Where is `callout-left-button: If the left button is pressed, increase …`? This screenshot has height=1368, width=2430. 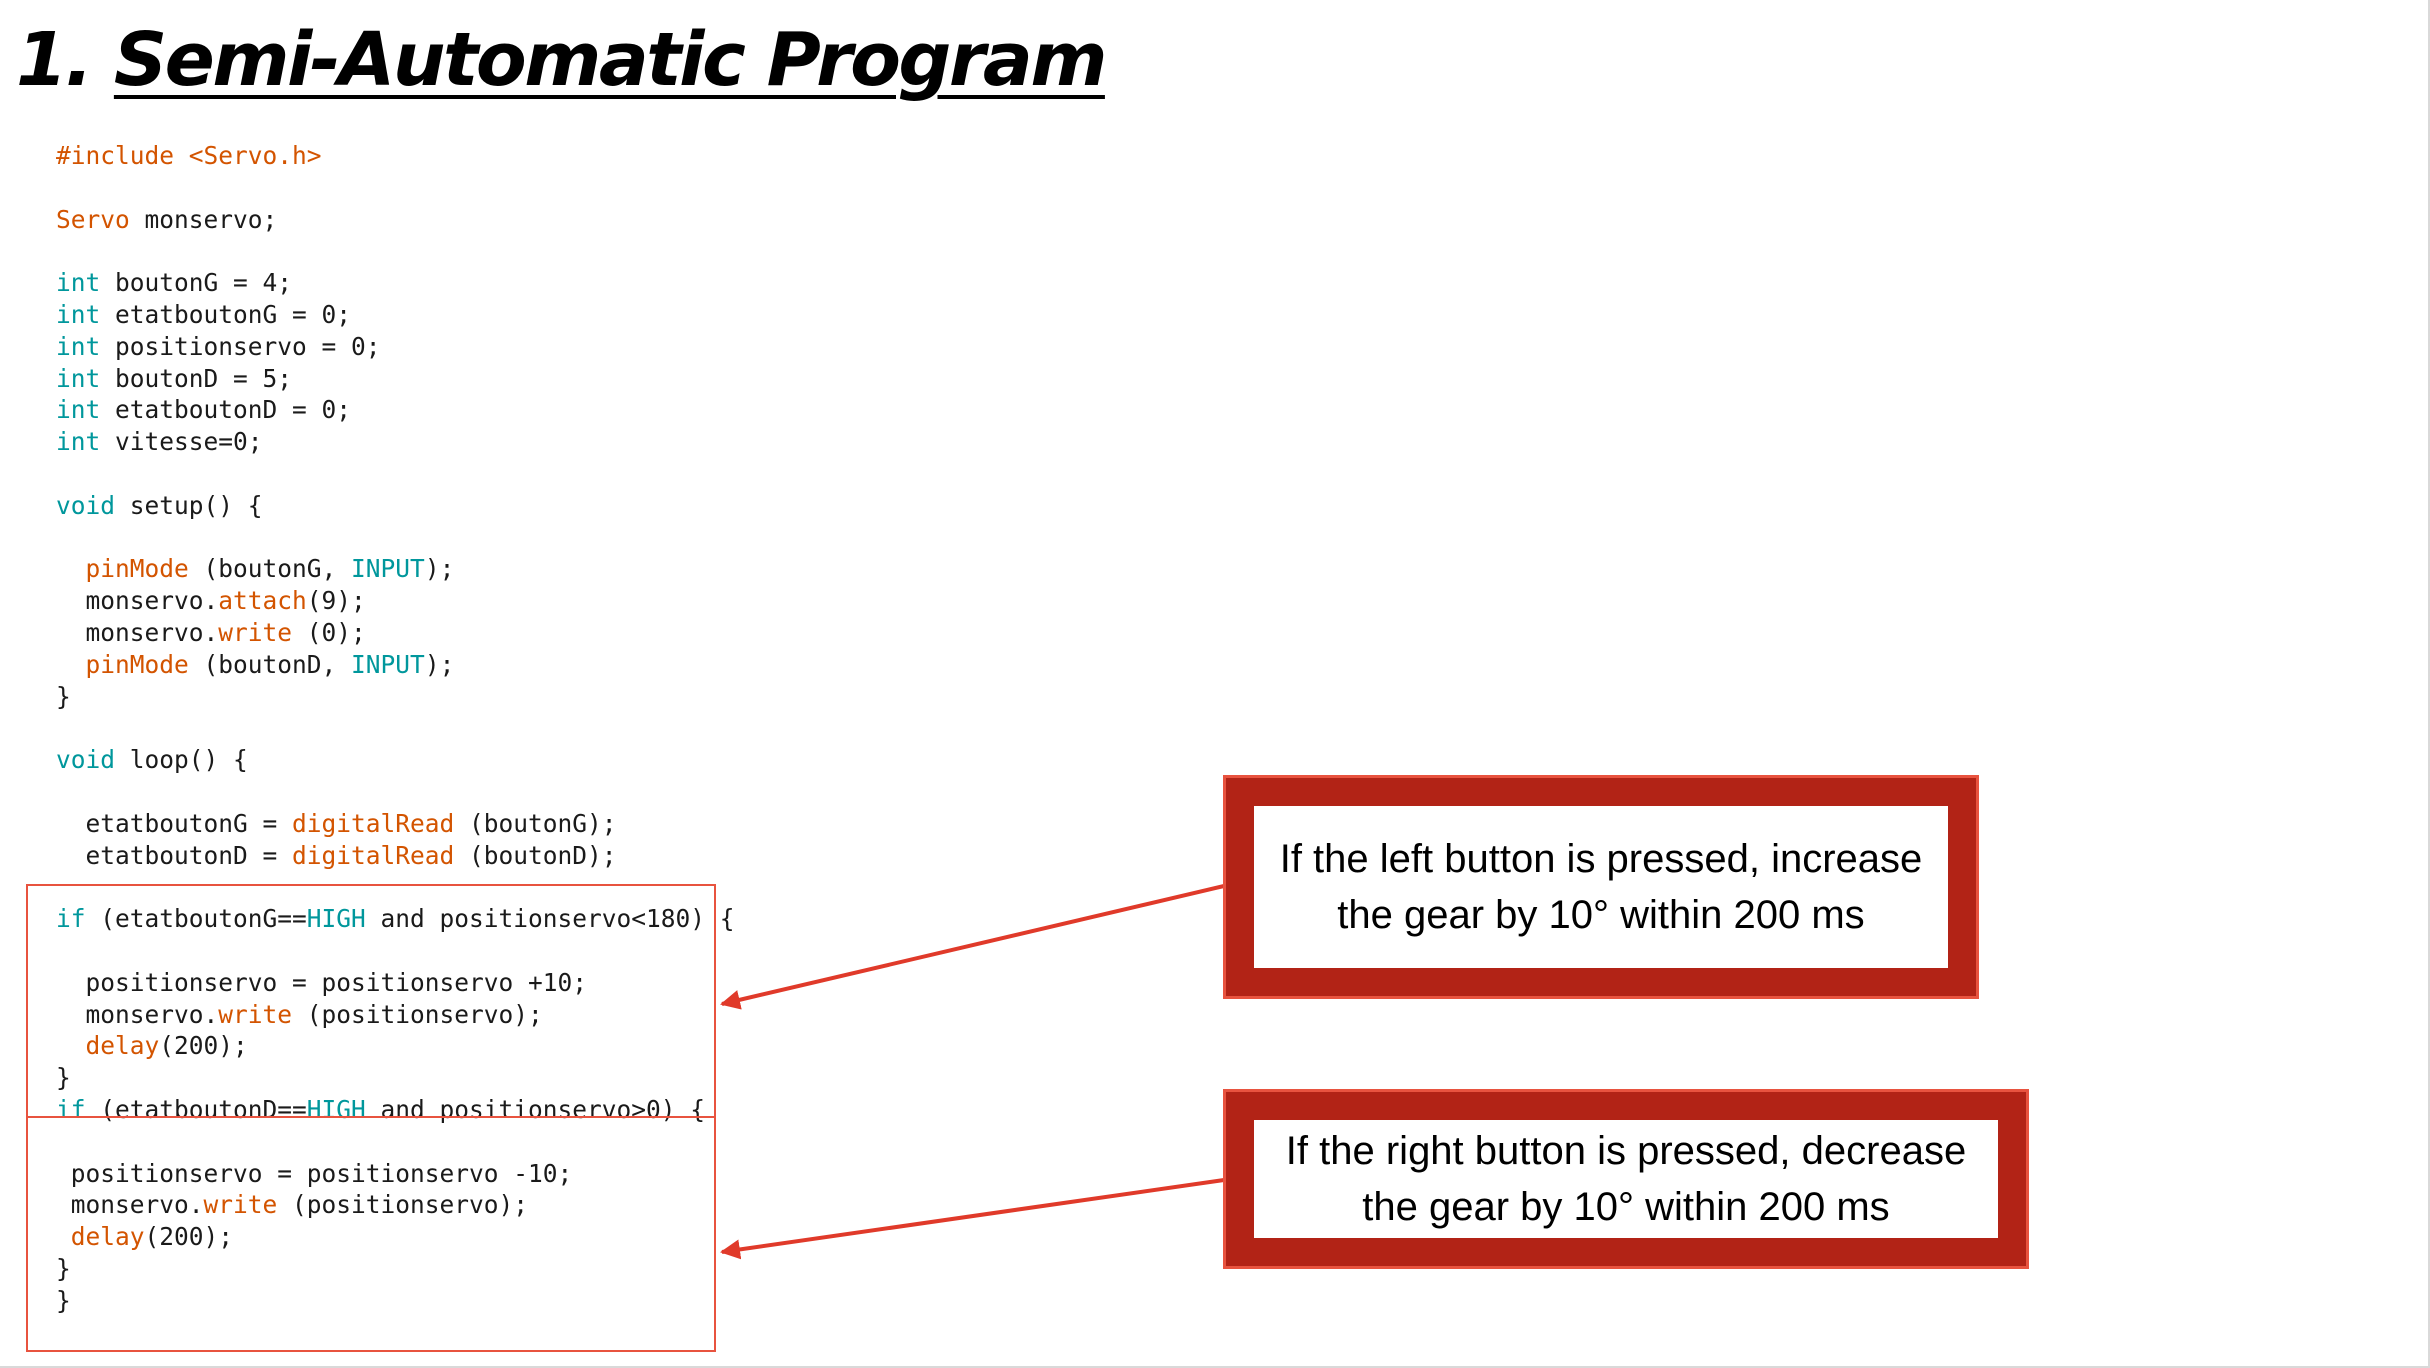
callout-left-button: If the left button is pressed, increase … is located at coordinates (1601, 887).